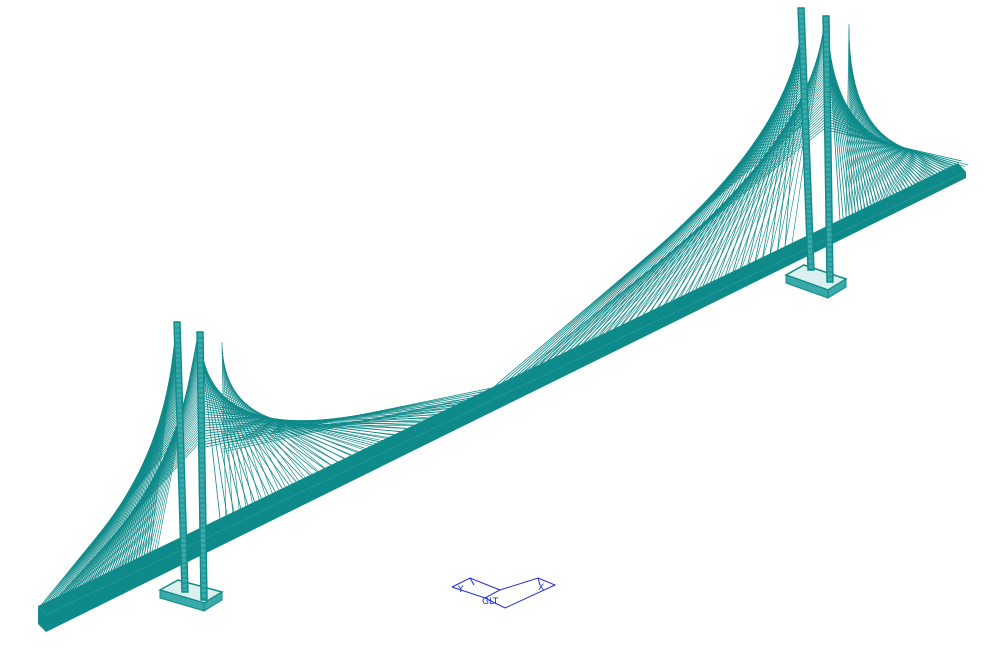 The width and height of the screenshot is (1002, 656). What do you see at coordinates (727, 187) in the screenshot?
I see `stay-cable` at bounding box center [727, 187].